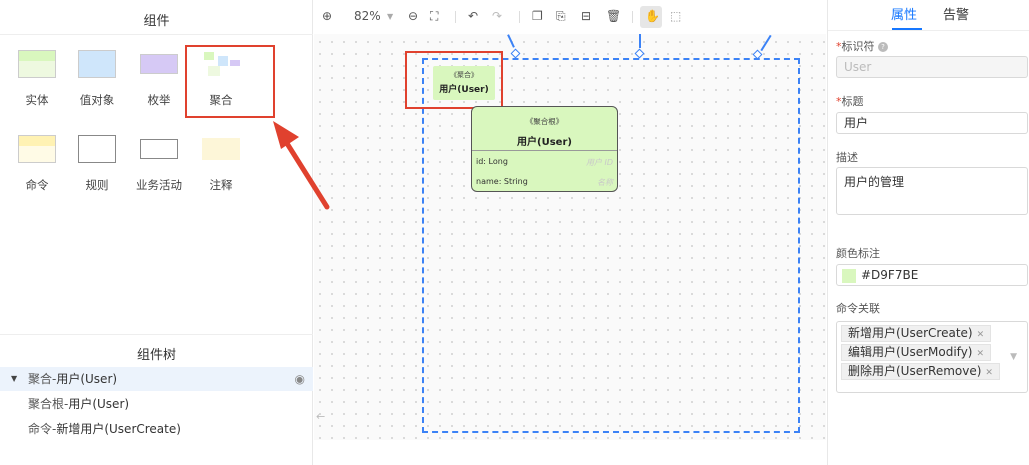 The image size is (1029, 465). I want to click on command-tag: 新增用户(UserCreate) ✕, so click(916, 333).